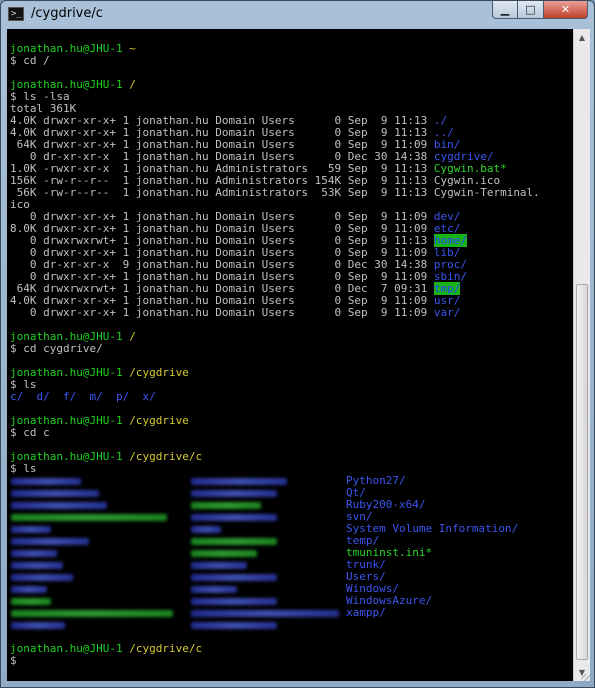 This screenshot has height=688, width=595. I want to click on command-line: $ cd /, so click(30, 61).